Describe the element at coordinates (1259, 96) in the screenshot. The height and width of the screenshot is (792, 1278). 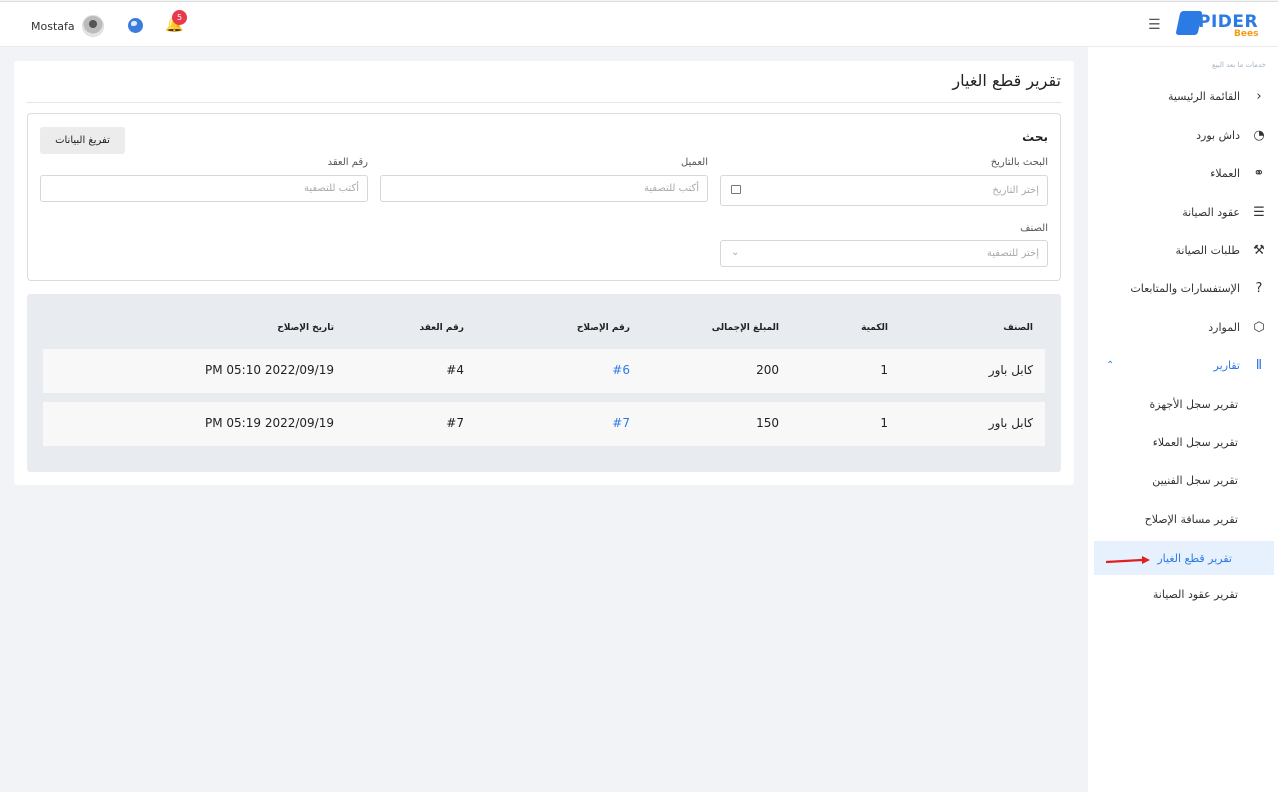
I see `chevron-left-icon: ‹` at that location.